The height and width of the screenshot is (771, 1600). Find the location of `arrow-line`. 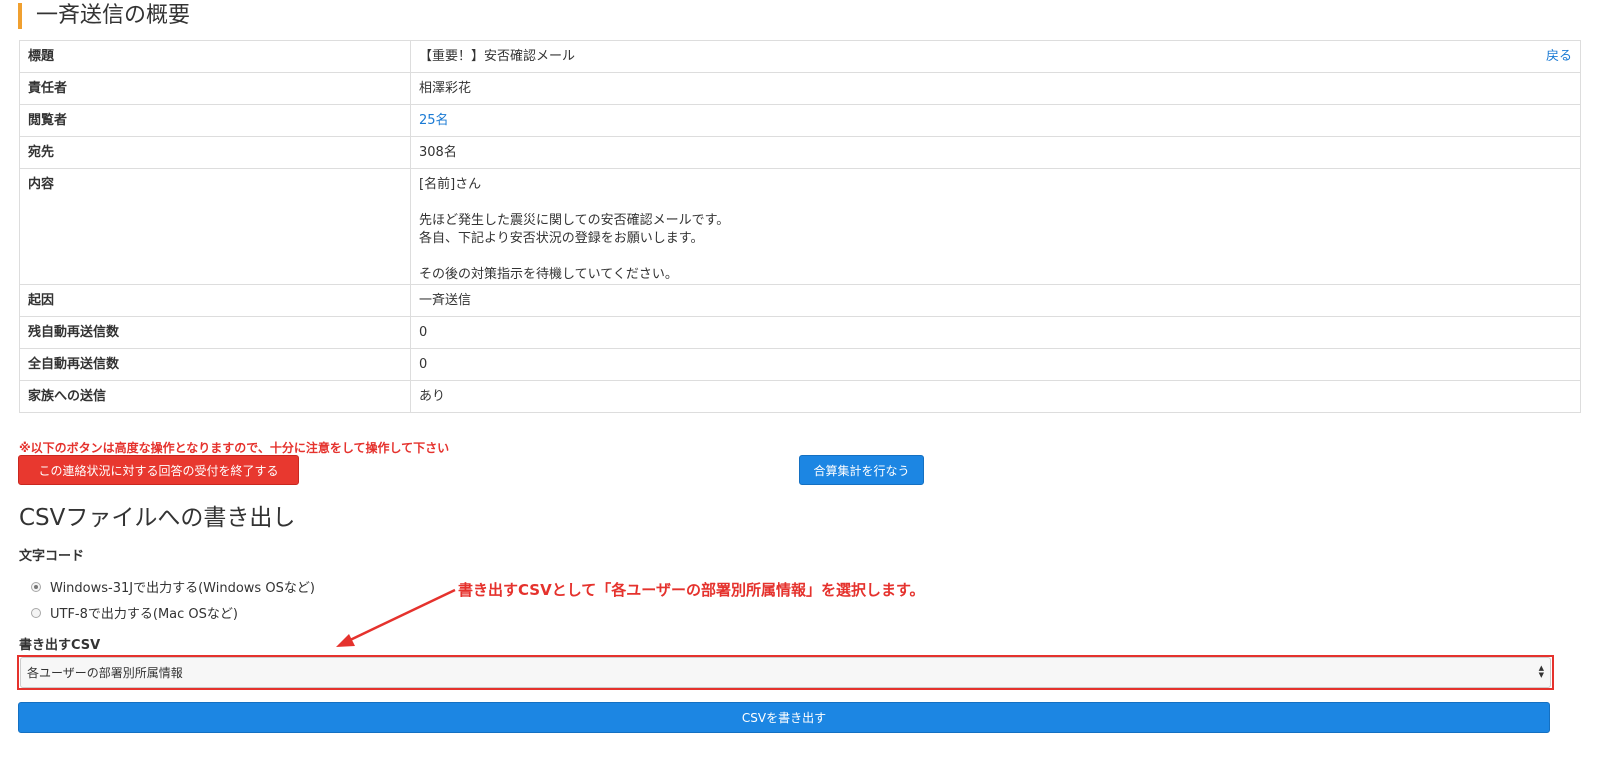

arrow-line is located at coordinates (401, 615).